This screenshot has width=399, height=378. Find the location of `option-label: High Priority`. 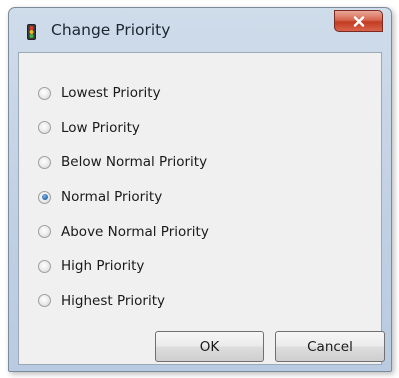

option-label: High Priority is located at coordinates (103, 266).